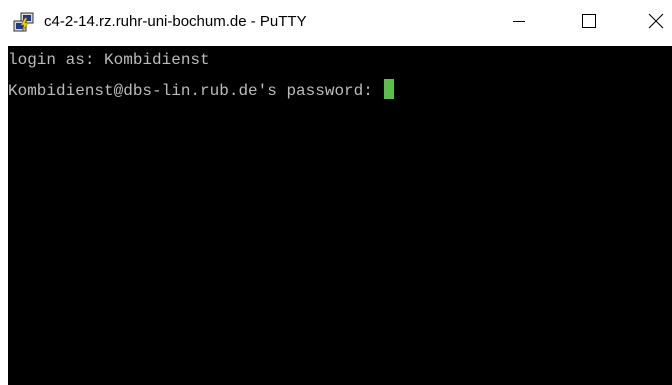 The height and width of the screenshot is (385, 672). Describe the element at coordinates (389, 89) in the screenshot. I see `terminal-cursor` at that location.